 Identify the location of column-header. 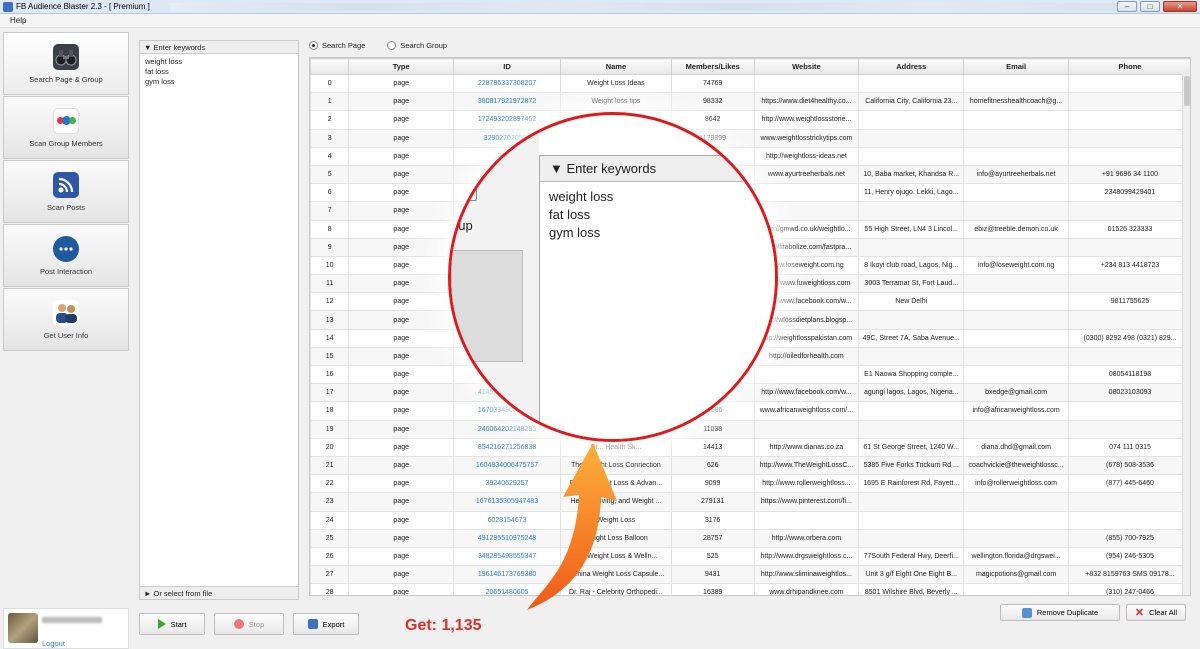
(330, 66).